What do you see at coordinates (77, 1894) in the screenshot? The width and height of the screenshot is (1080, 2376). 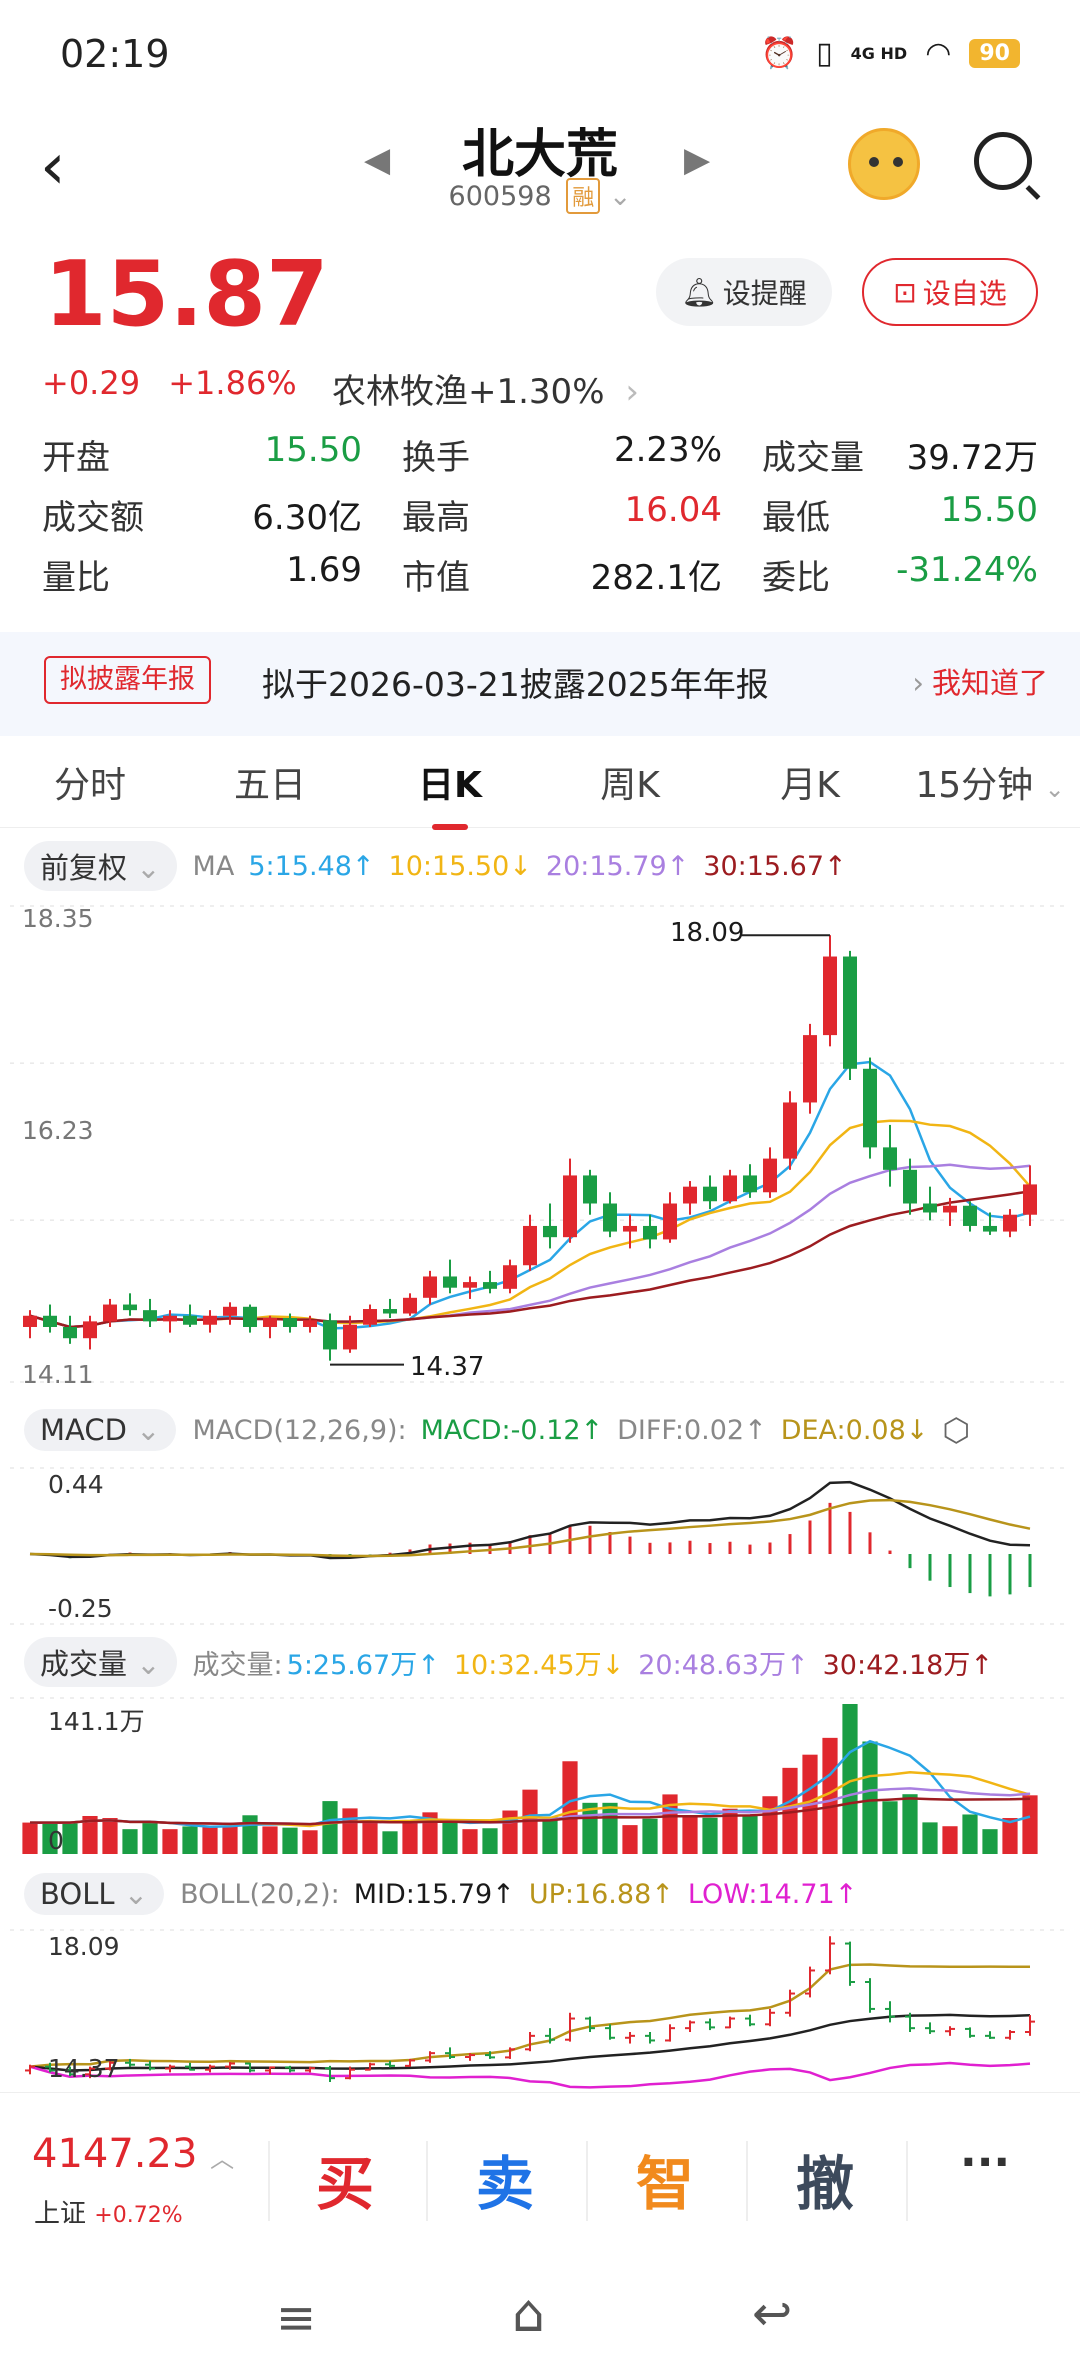 I see `boll-name: BOLL` at bounding box center [77, 1894].